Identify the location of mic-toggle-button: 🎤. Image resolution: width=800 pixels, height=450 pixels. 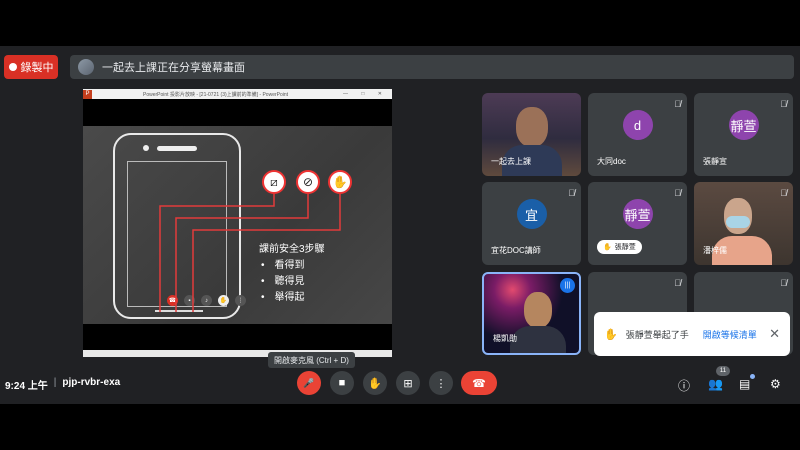
(309, 383).